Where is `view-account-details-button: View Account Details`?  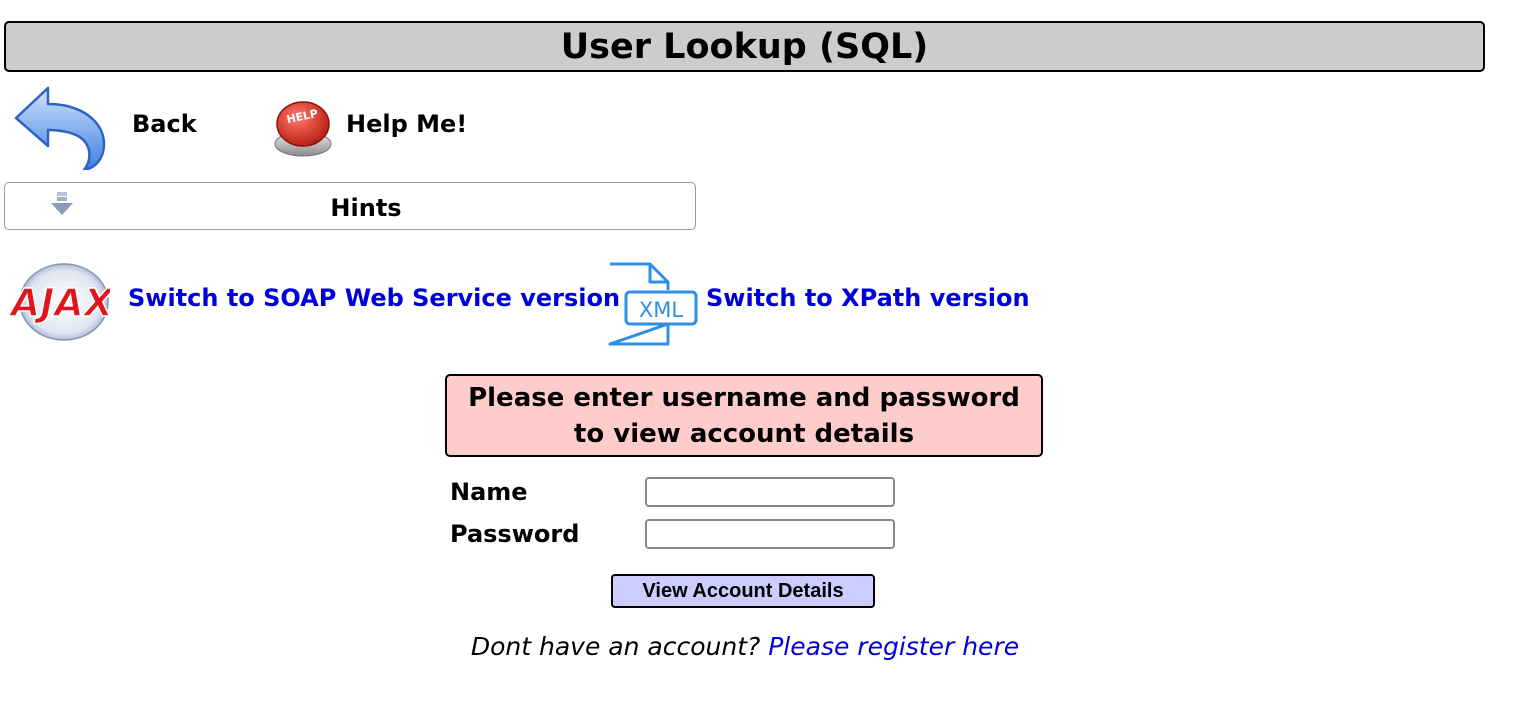
view-account-details-button: View Account Details is located at coordinates (743, 591).